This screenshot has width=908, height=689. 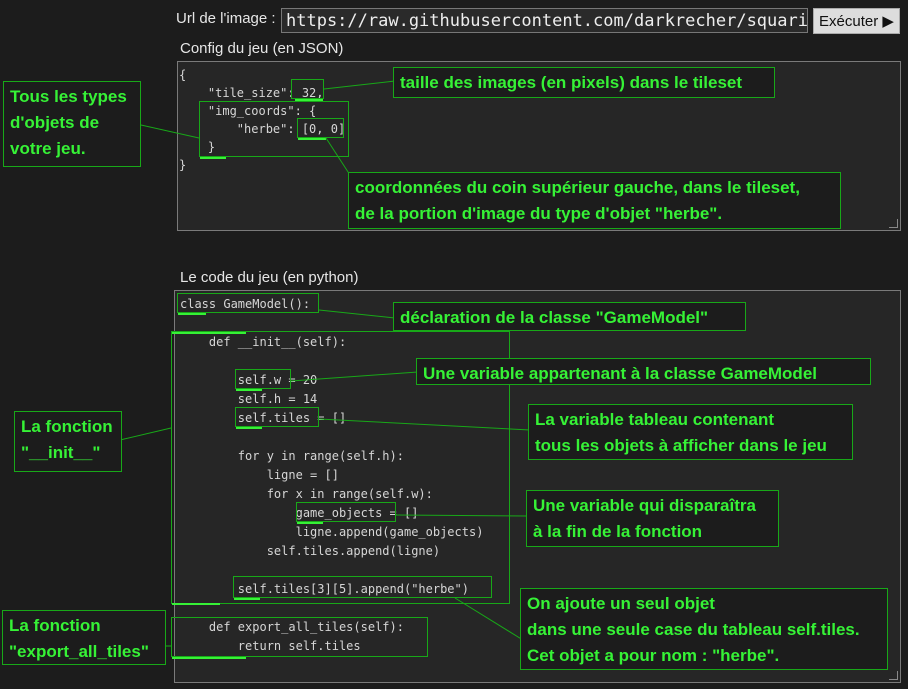 I want to click on annotation-object-types: Tous les types d'objets de votre jeu., so click(x=72, y=124).